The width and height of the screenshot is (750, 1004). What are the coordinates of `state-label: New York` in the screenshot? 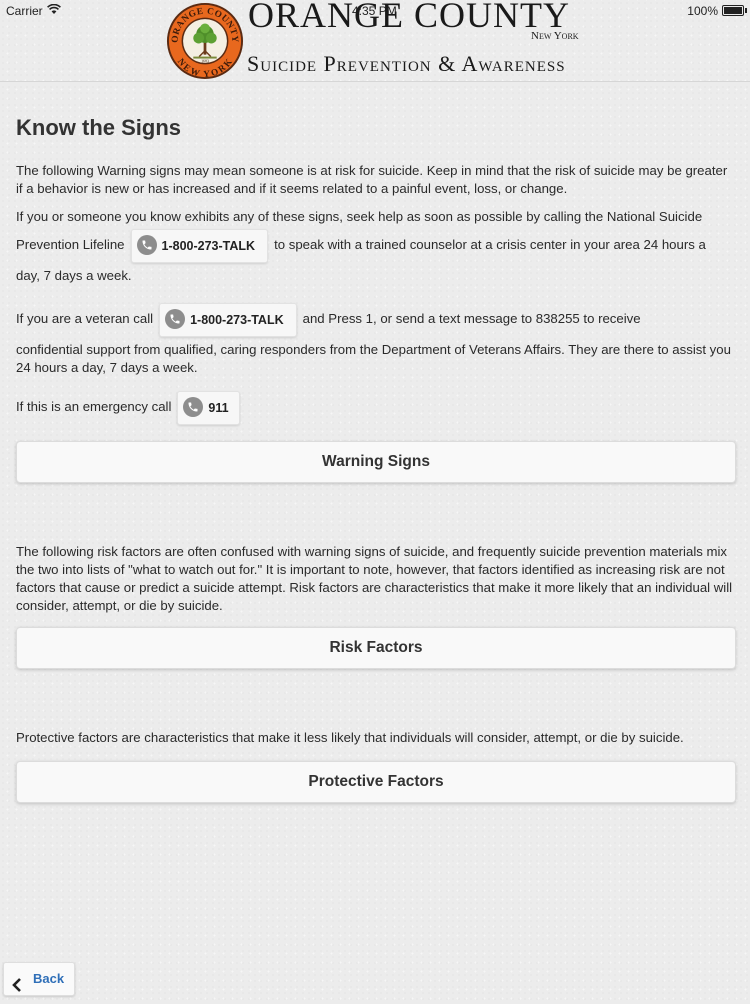 It's located at (555, 36).